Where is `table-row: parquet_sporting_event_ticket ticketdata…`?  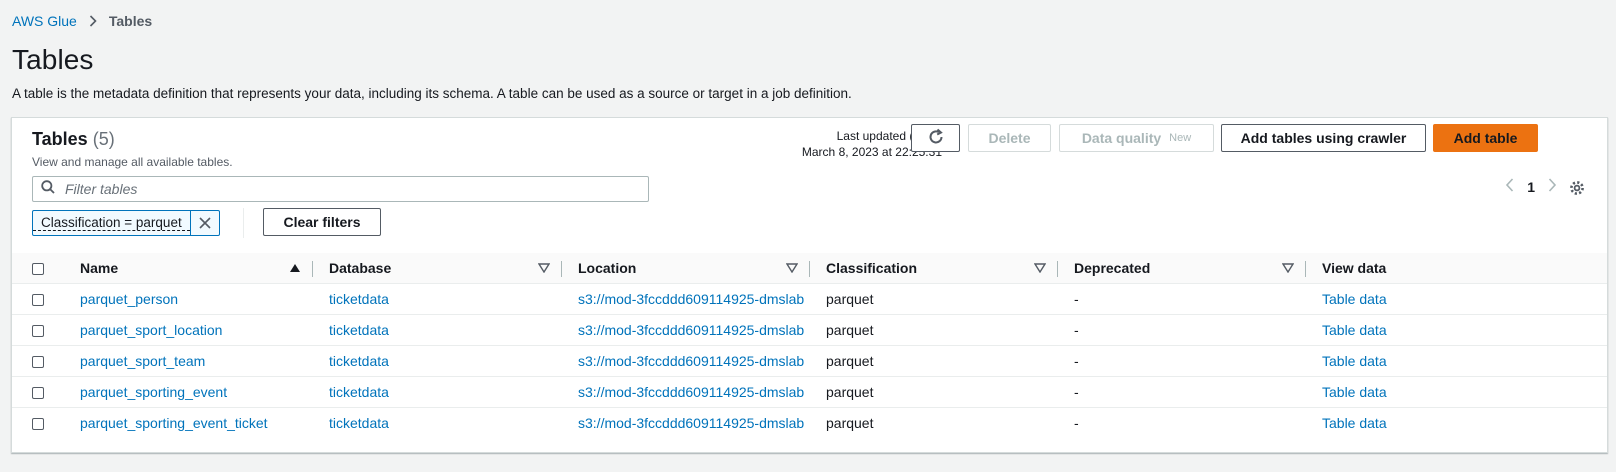 table-row: parquet_sporting_event_ticket ticketdata… is located at coordinates (809, 423).